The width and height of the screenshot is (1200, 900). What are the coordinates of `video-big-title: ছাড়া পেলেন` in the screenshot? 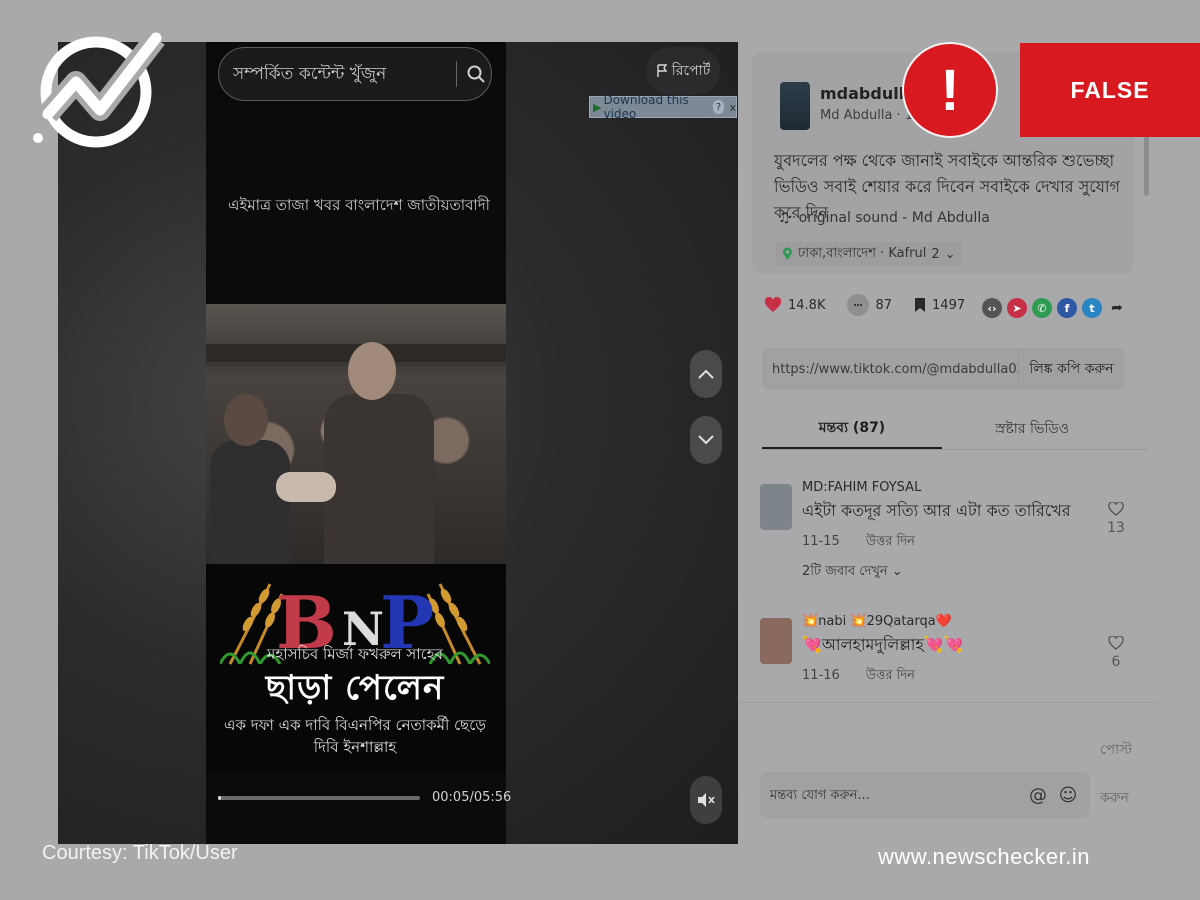 It's located at (355, 688).